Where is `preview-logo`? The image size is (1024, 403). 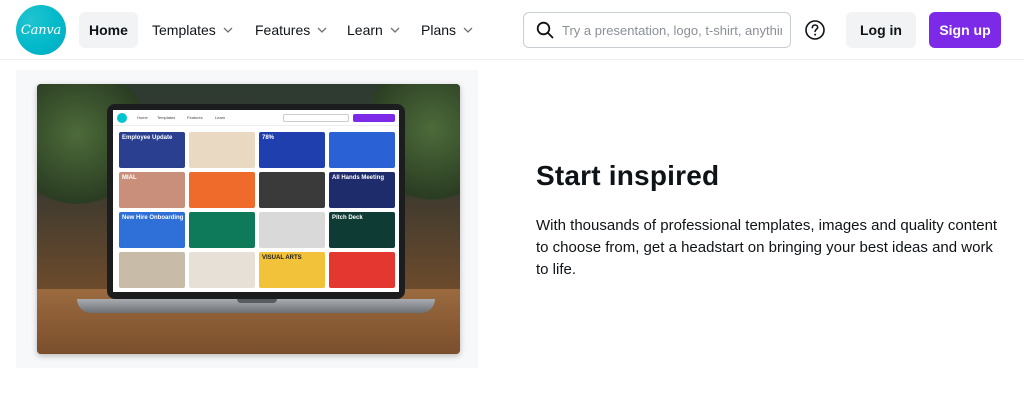 preview-logo is located at coordinates (122, 118).